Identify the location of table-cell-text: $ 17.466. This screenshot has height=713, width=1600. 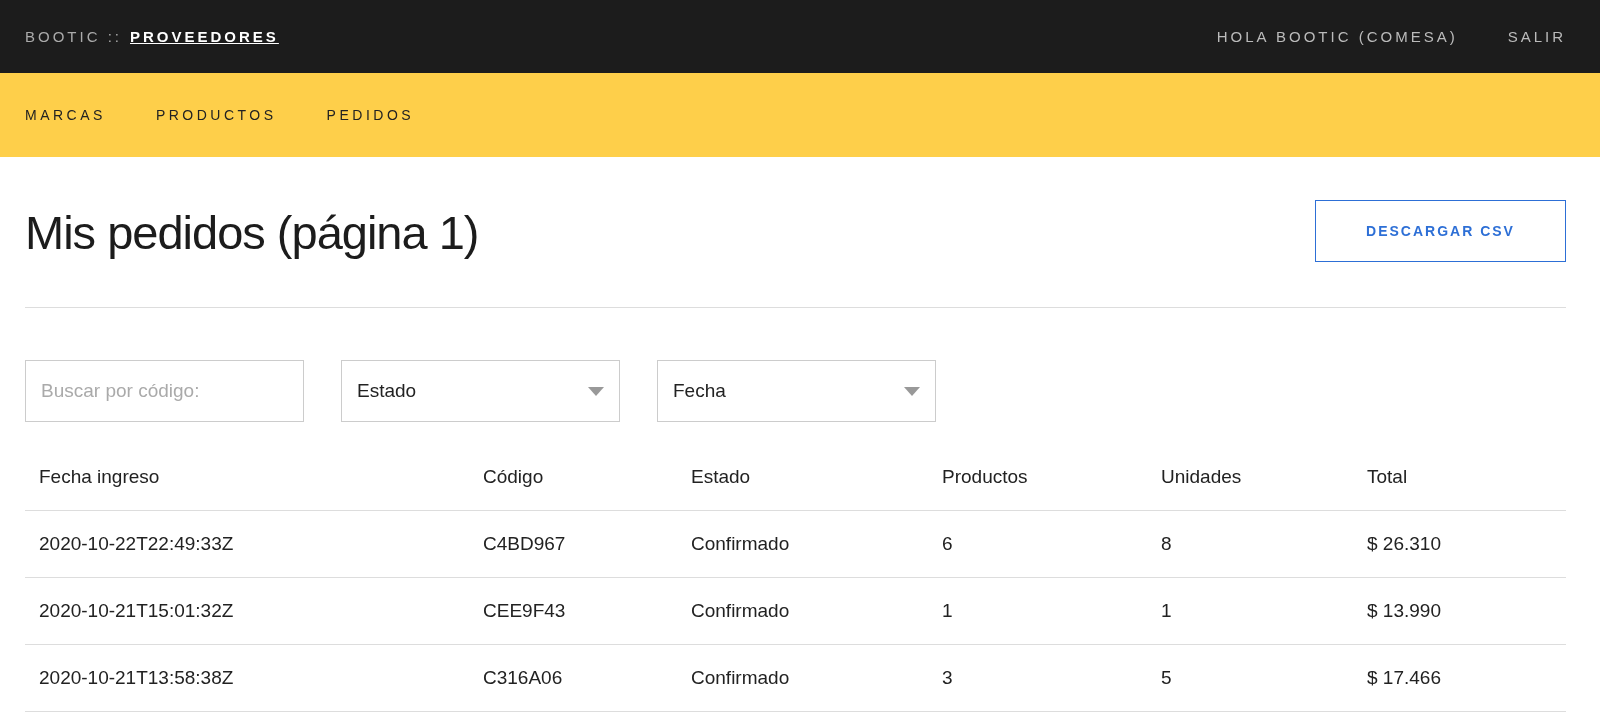
(1404, 678).